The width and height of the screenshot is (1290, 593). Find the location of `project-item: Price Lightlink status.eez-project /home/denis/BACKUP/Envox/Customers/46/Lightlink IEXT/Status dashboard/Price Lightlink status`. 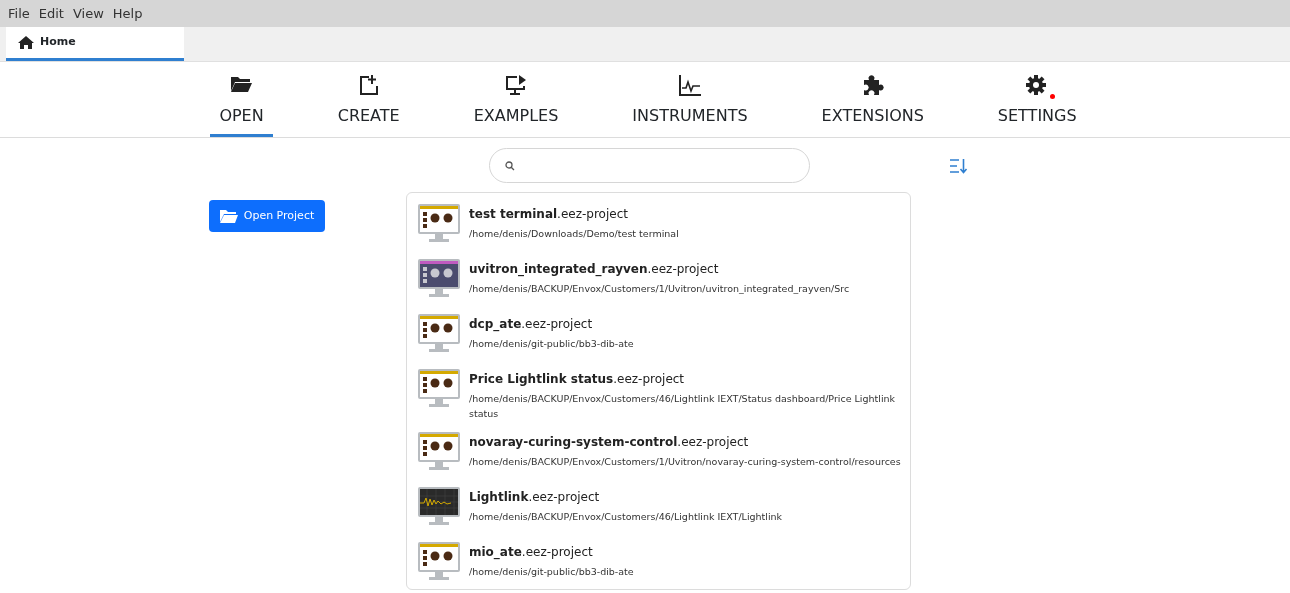

project-item: Price Lightlink status.eez-project /home/denis/BACKUP/Envox/Customers/46/Lightlink IEXT/Status dashboard/Price Lightlink status is located at coordinates (663, 394).